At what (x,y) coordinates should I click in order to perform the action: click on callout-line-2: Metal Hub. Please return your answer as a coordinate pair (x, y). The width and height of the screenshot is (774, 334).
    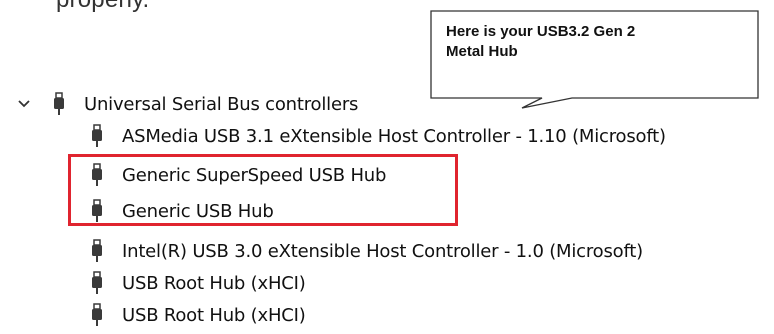
    Looking at the image, I should click on (482, 51).